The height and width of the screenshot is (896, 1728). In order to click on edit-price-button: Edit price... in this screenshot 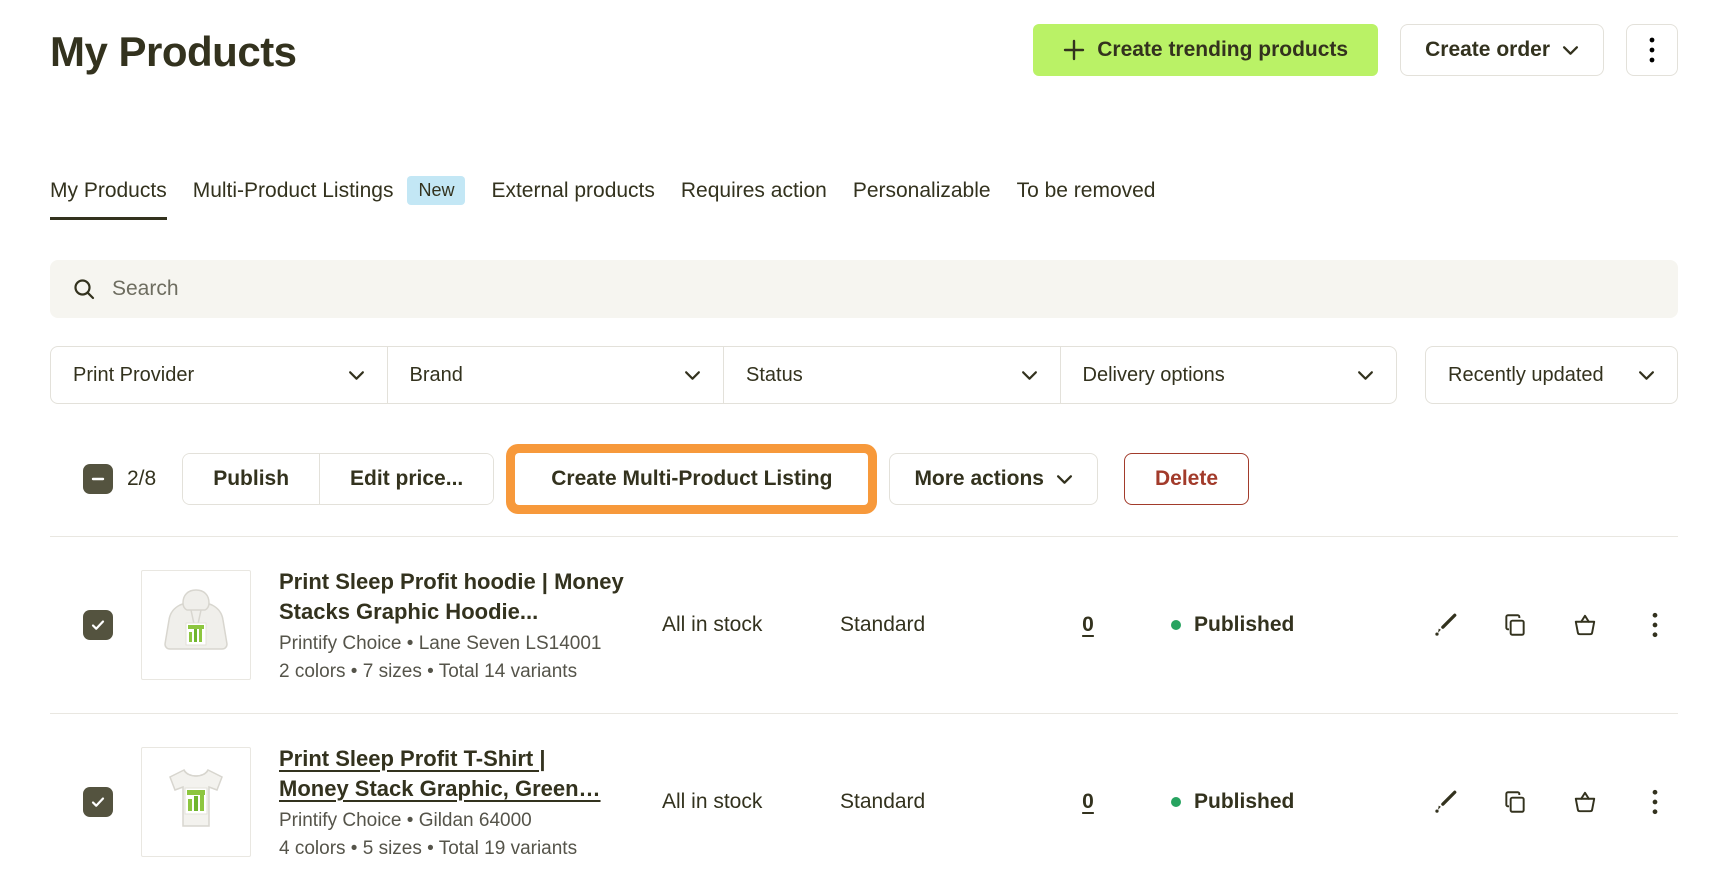, I will do `click(406, 479)`.